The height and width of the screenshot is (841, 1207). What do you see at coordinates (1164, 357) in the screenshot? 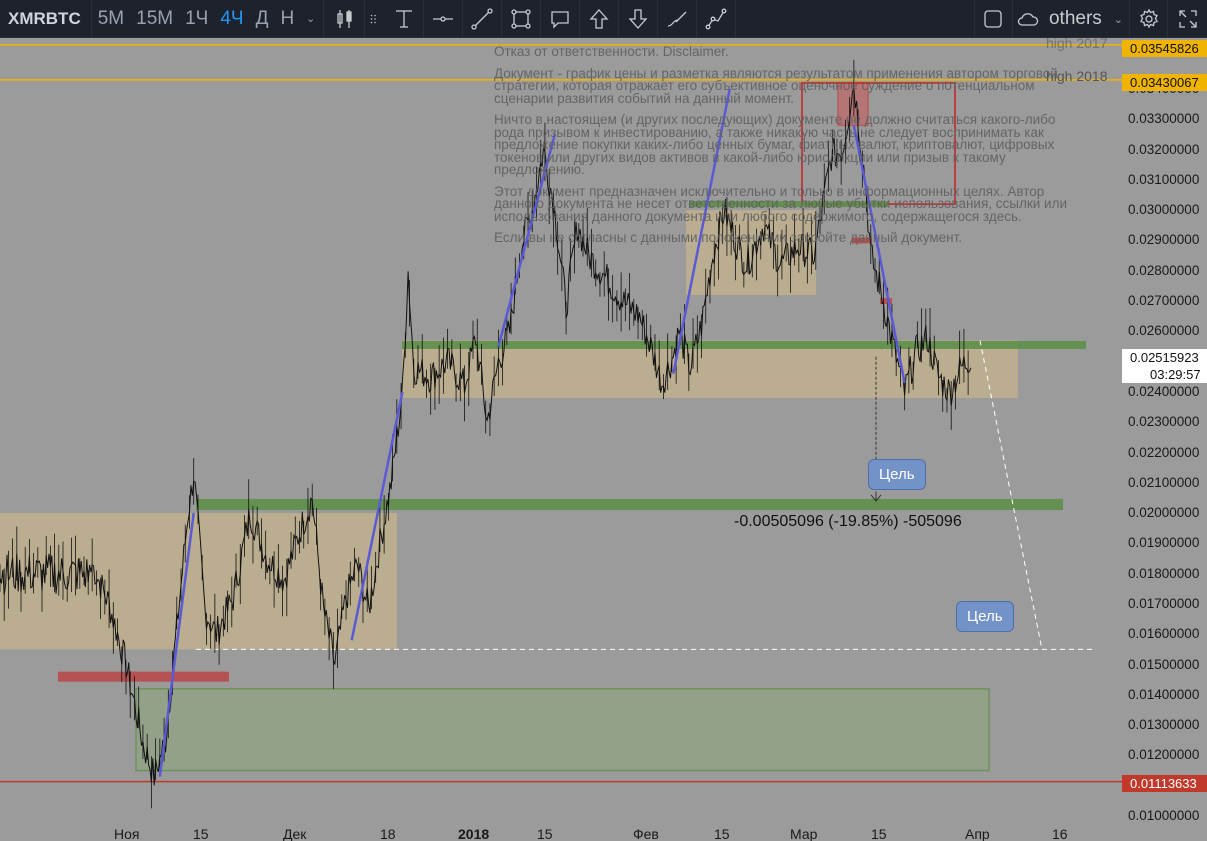
I see `current-price-badge: 0.02515923` at bounding box center [1164, 357].